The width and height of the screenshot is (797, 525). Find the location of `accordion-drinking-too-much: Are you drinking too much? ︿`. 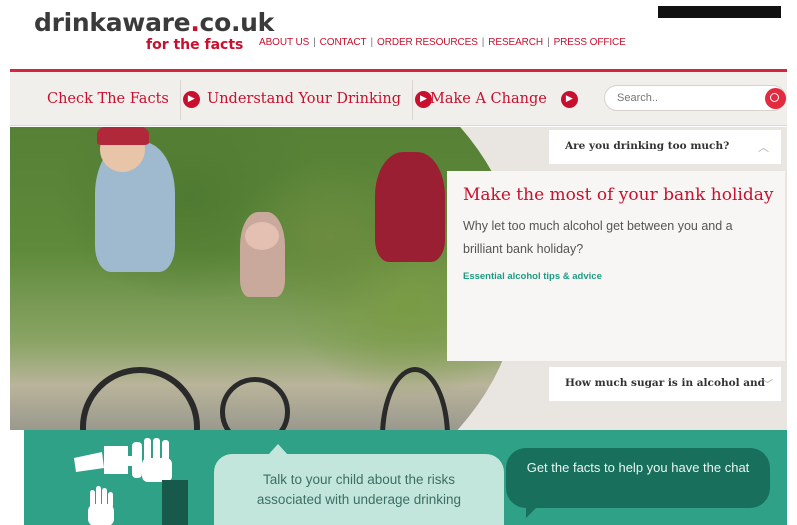

accordion-drinking-too-much: Are you drinking too much? ︿ is located at coordinates (665, 147).